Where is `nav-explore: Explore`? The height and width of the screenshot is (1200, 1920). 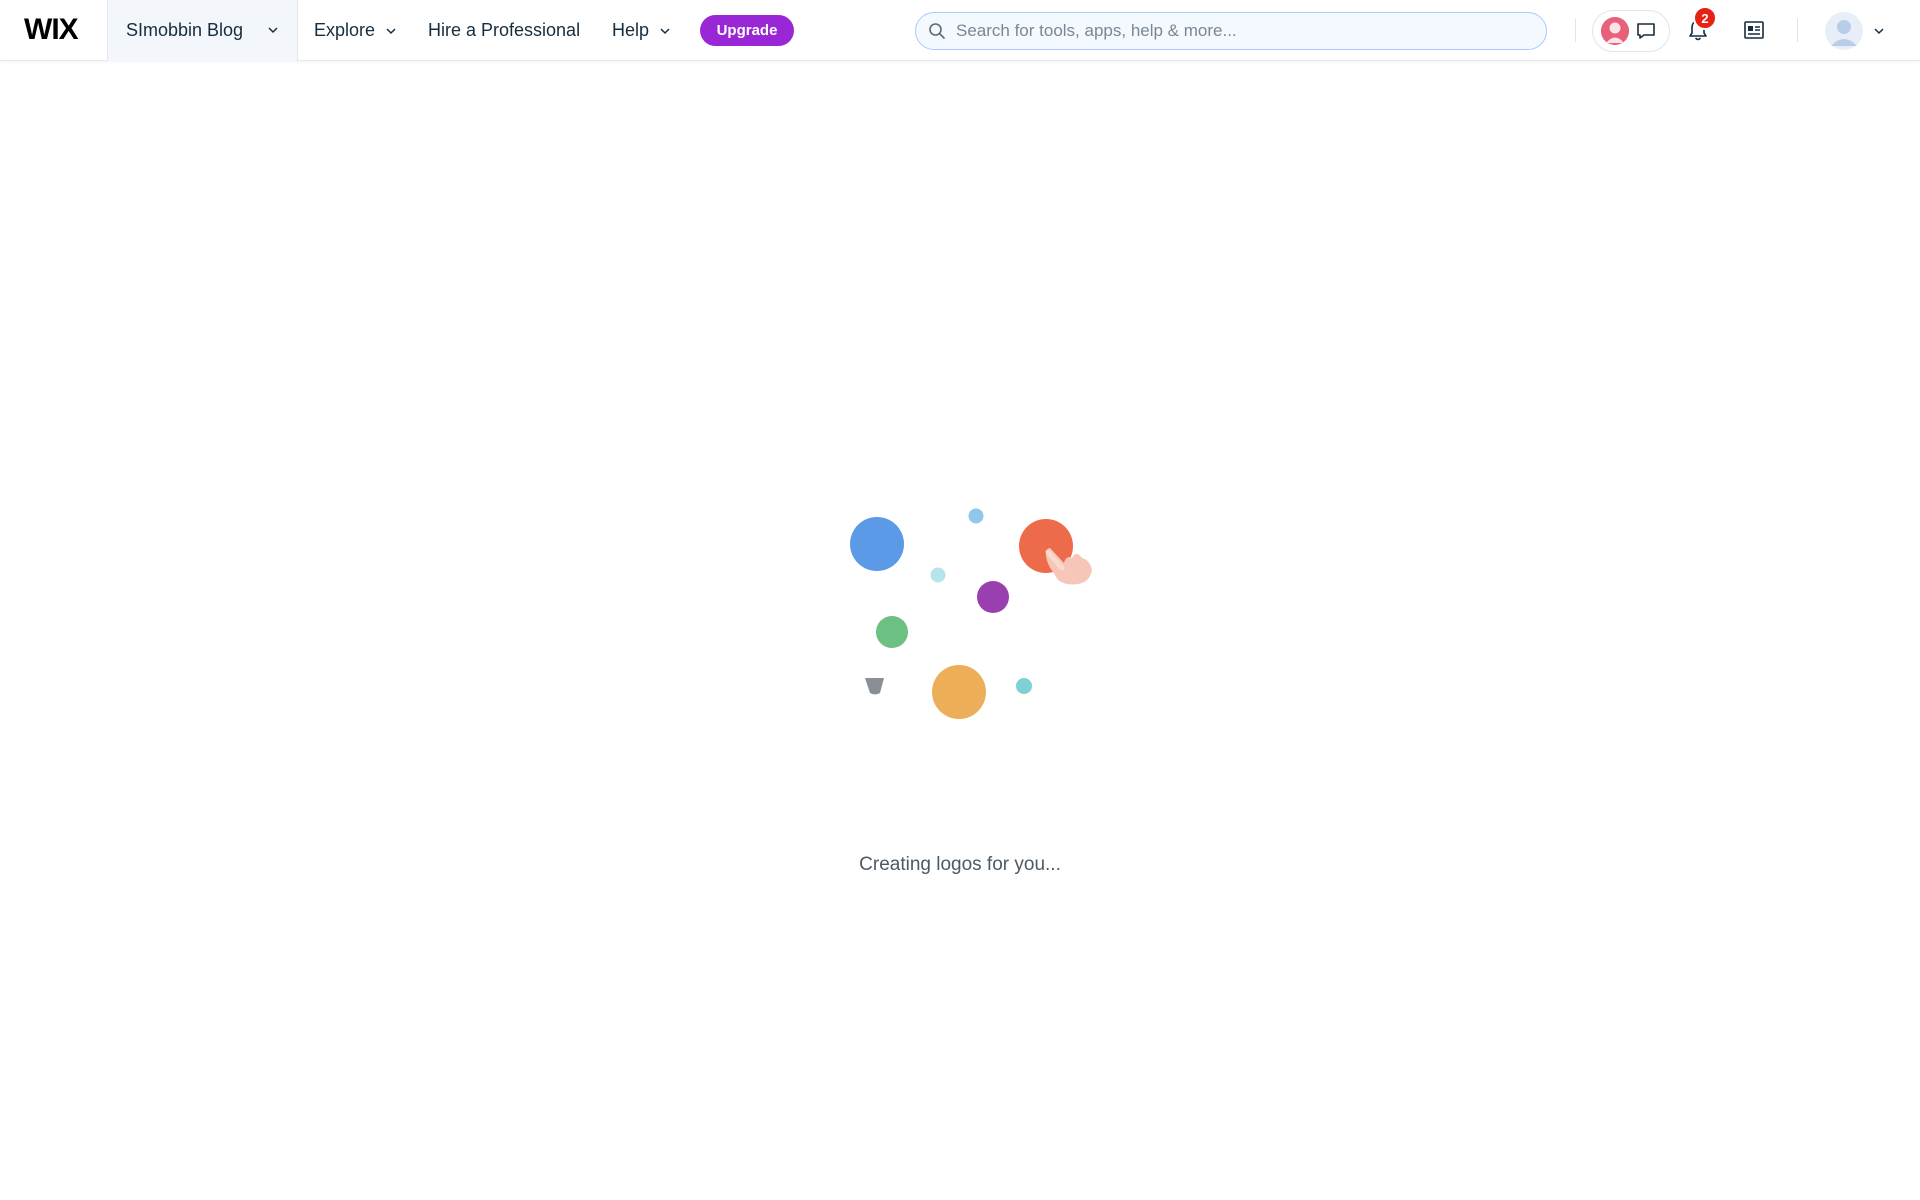 nav-explore: Explore is located at coordinates (355, 30).